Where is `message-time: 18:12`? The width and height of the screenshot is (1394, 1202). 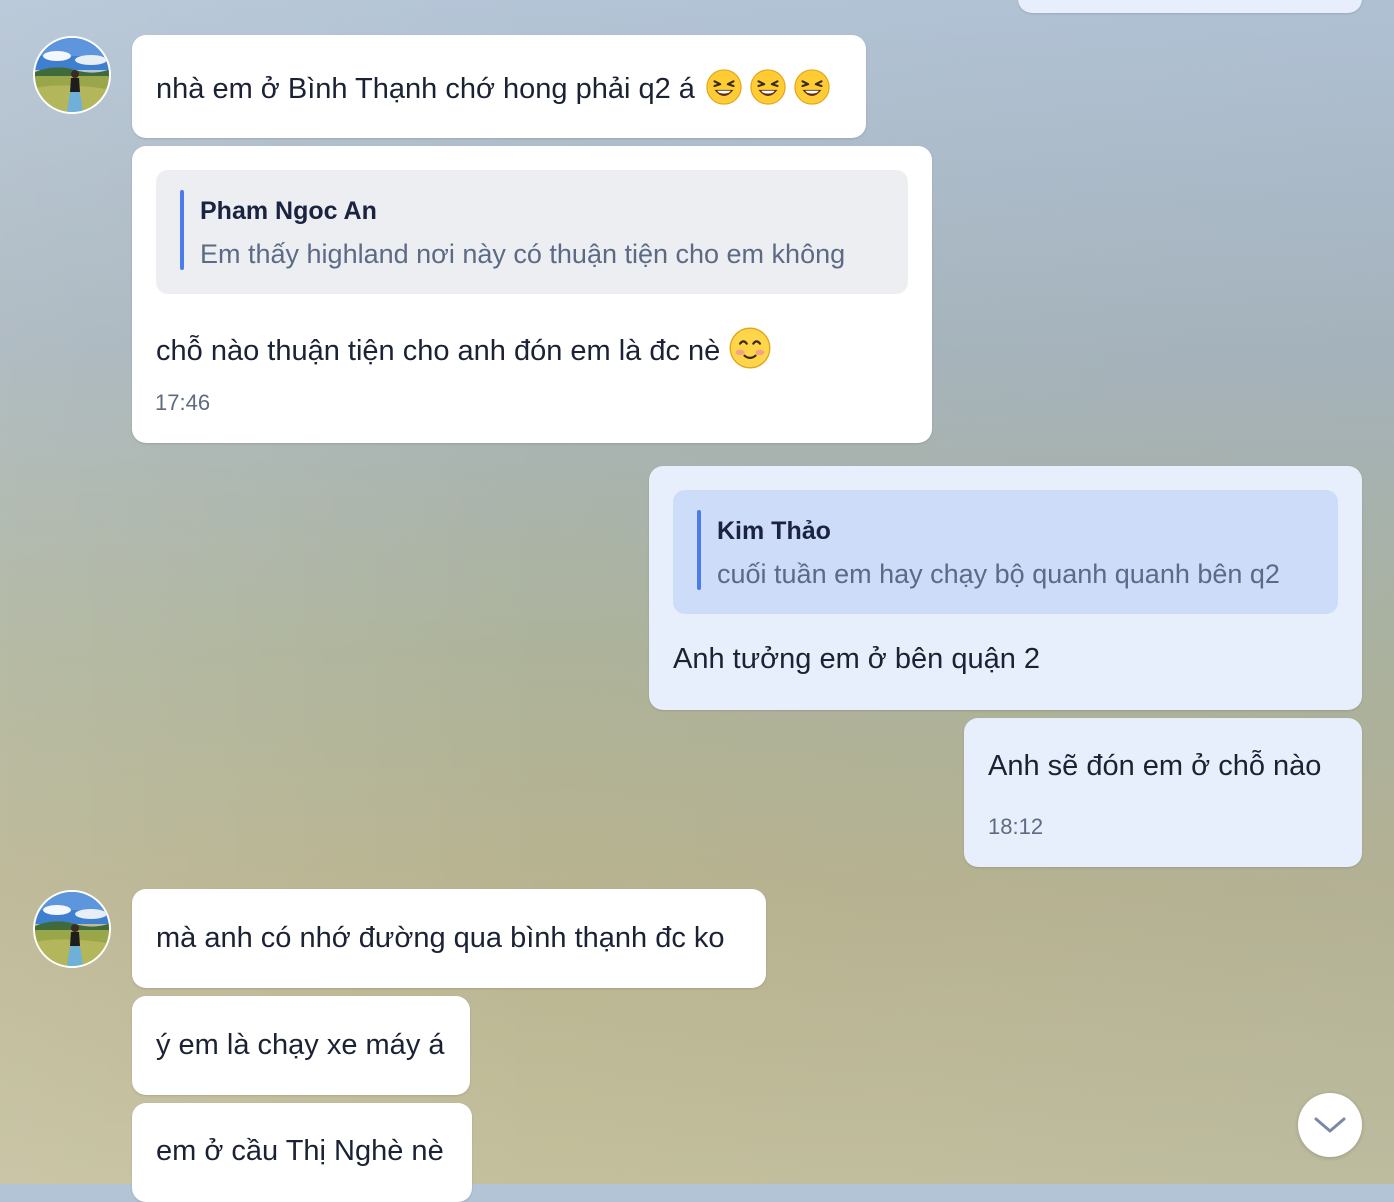
message-time: 18:12 is located at coordinates (1016, 826).